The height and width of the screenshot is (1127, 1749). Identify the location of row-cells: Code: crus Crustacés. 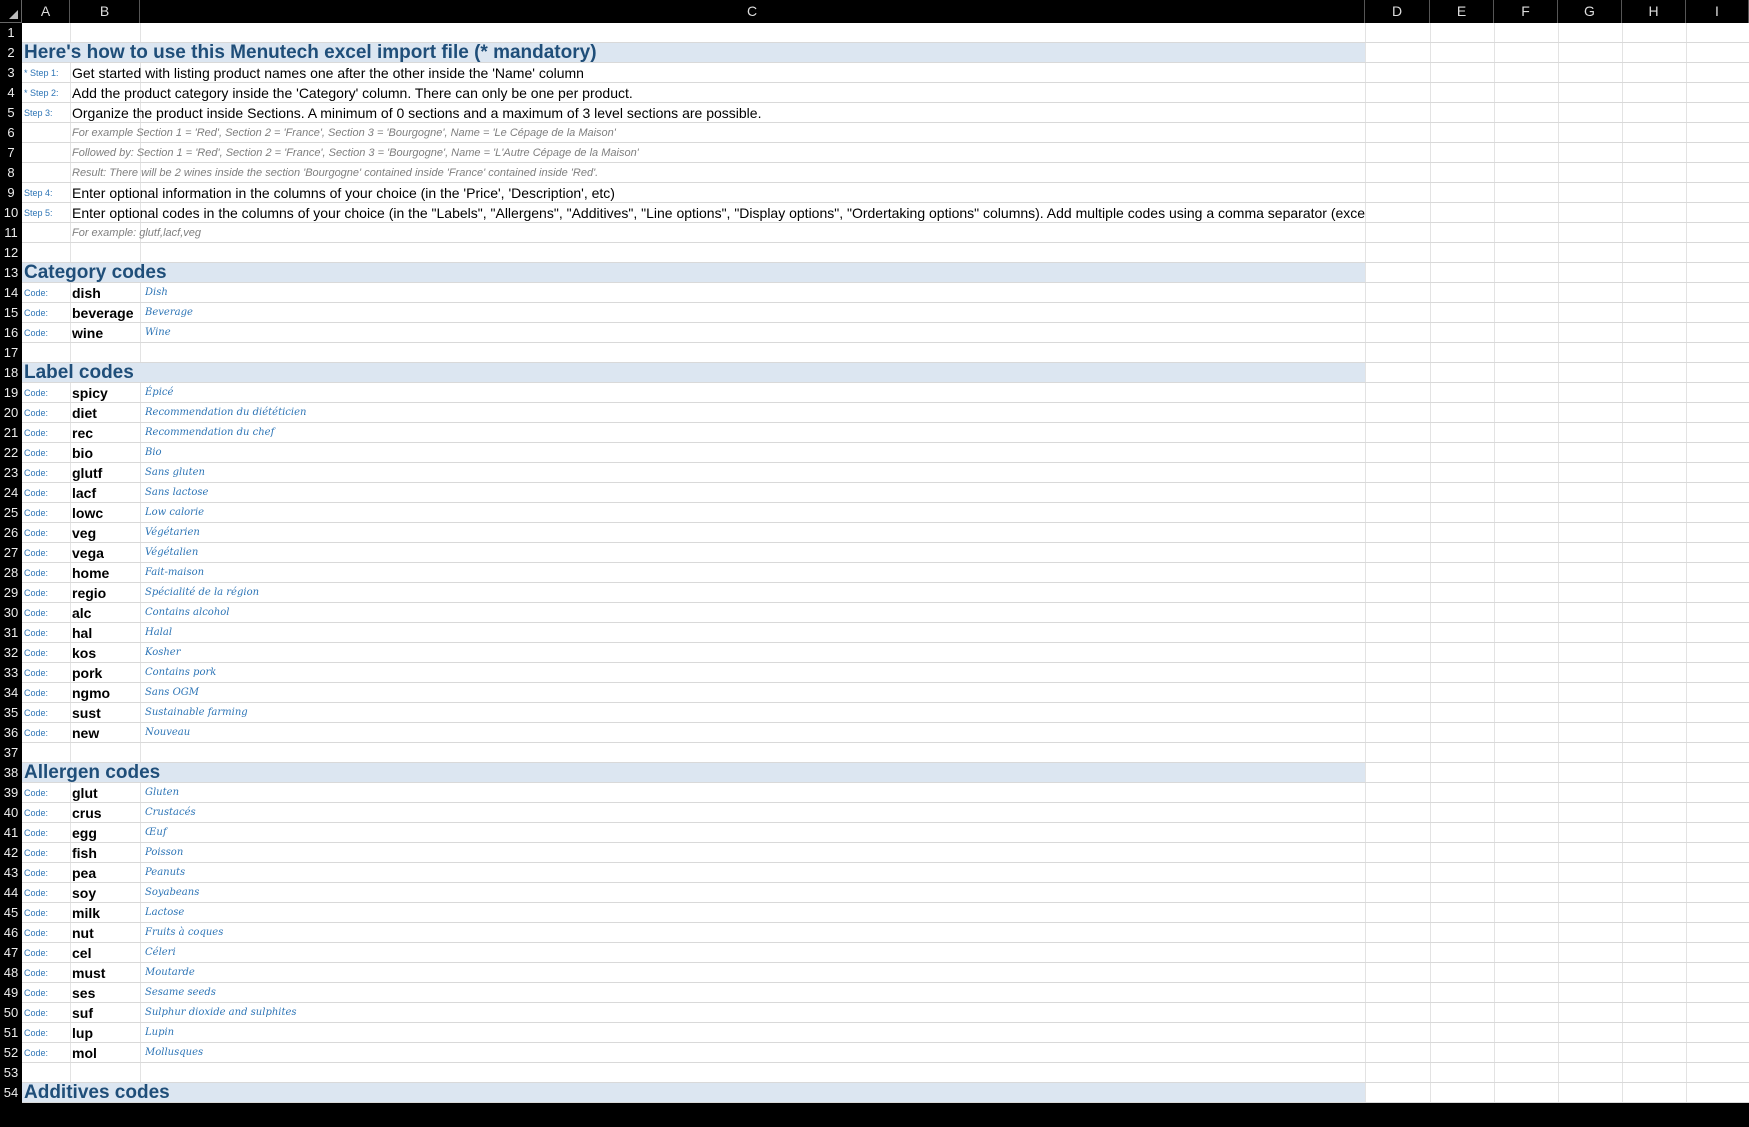
(885, 813).